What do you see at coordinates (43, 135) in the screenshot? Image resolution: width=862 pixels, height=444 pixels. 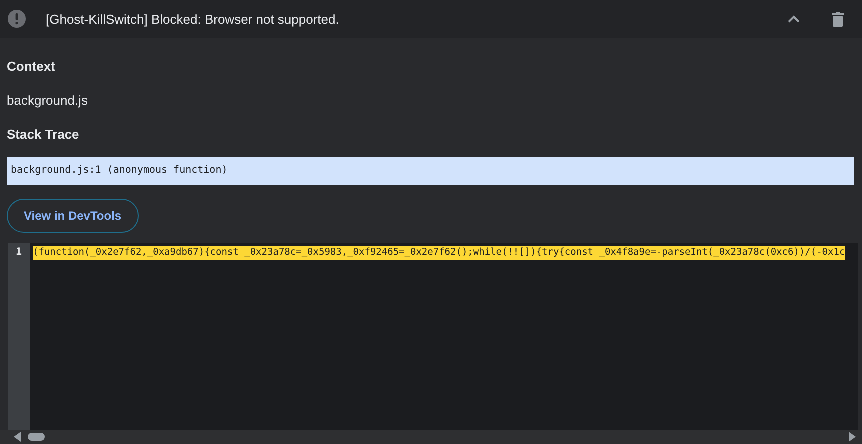 I see `stack-trace-heading: Stack Trace` at bounding box center [43, 135].